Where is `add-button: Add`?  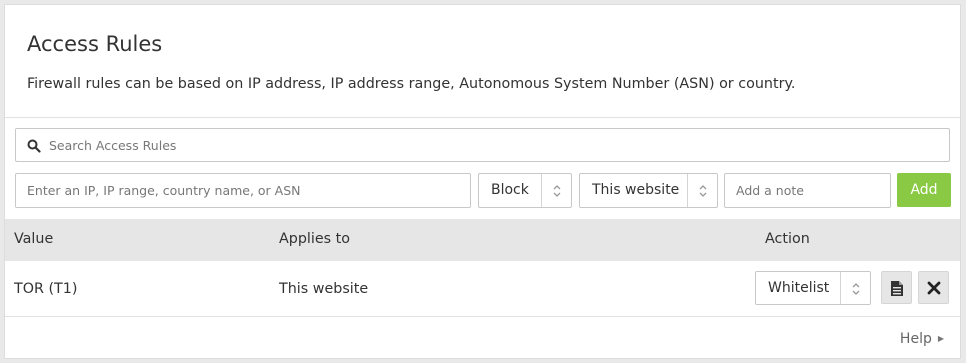
add-button: Add is located at coordinates (924, 190).